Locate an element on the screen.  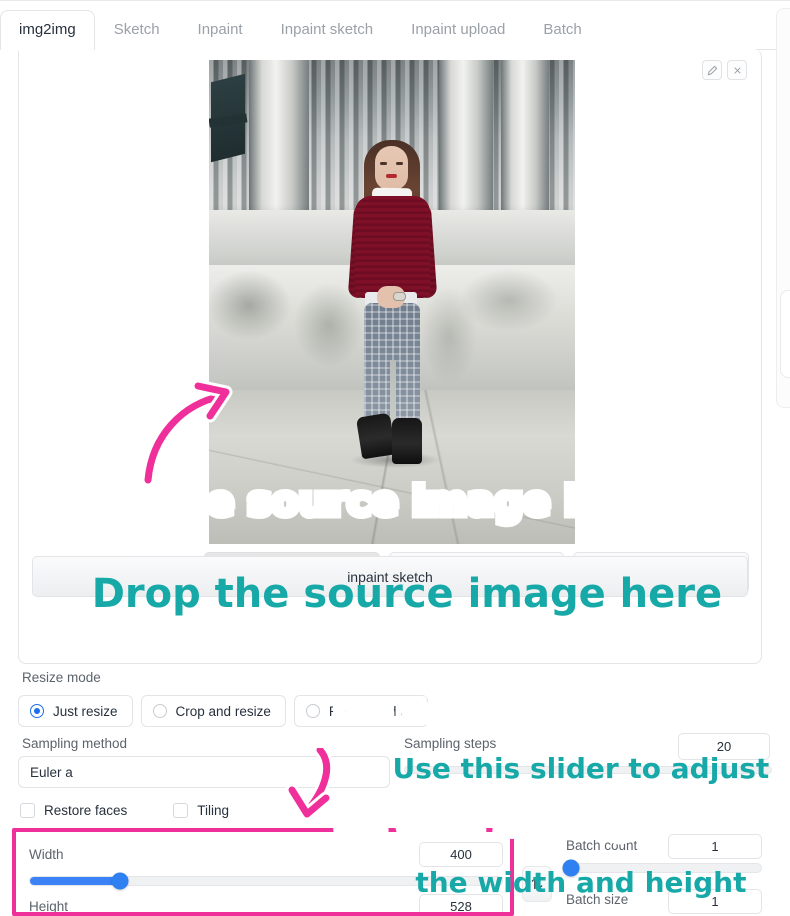
radio-crop-and-resize: Crop and resize is located at coordinates (213, 711).